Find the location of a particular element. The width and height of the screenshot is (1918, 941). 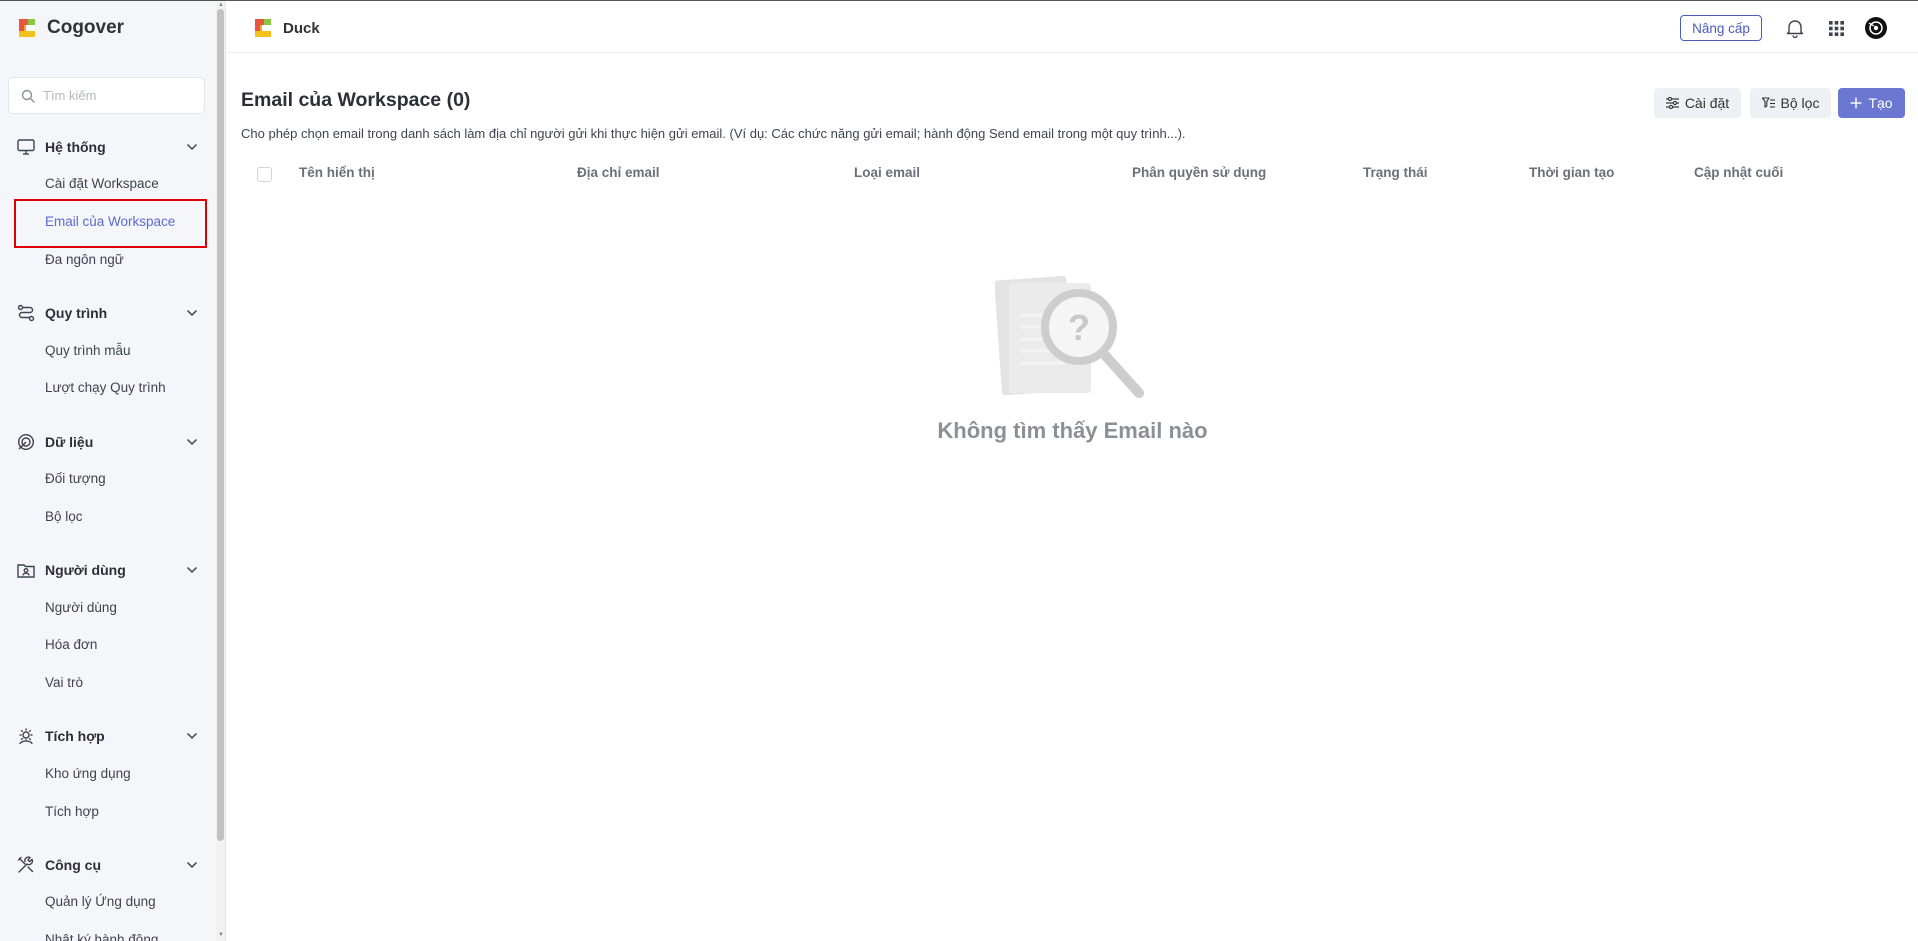

sidebar-item-nhat-ky-hanh-dong: Nhật ký hành động is located at coordinates (101, 935).